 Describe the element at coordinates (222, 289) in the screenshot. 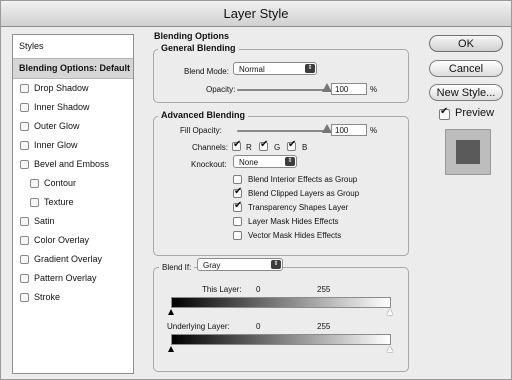

I see `this-layer-label: This Layer:` at that location.